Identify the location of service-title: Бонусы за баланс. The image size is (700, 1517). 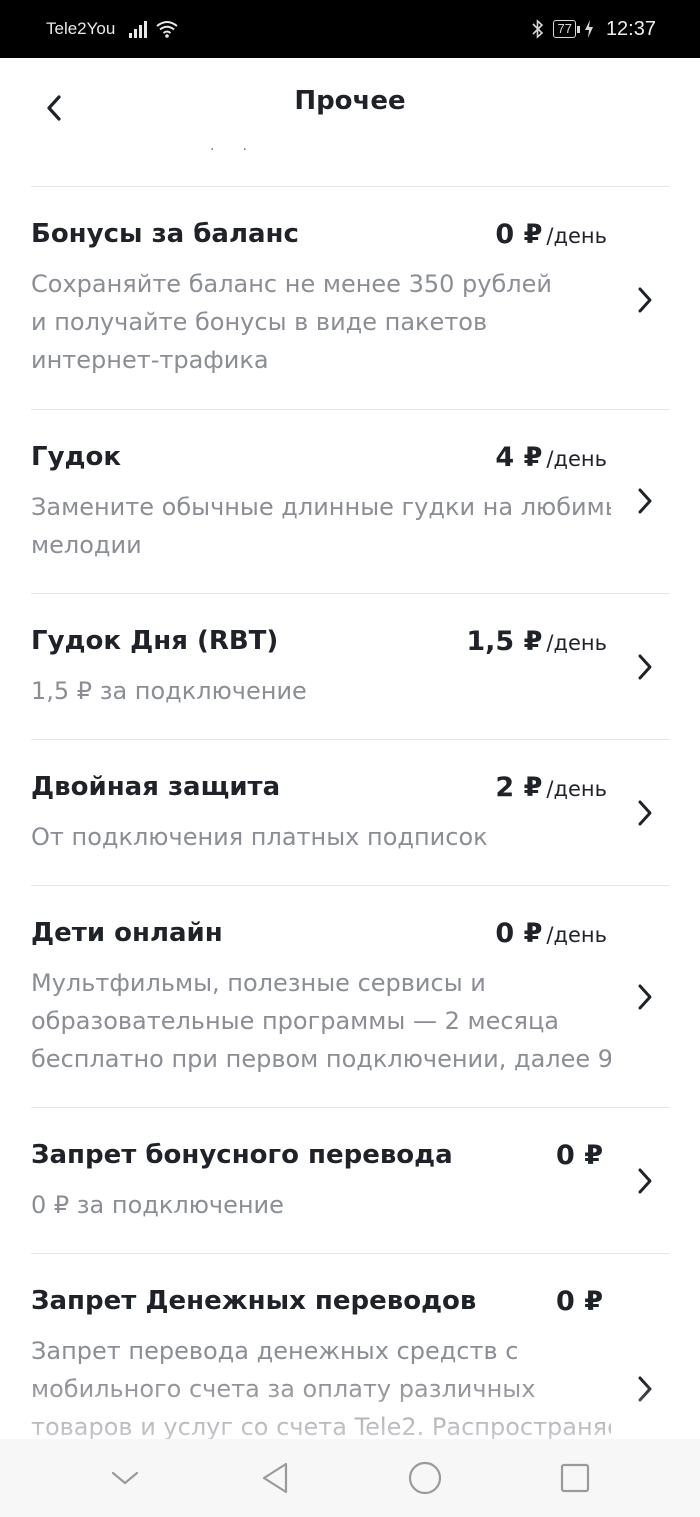
(165, 234).